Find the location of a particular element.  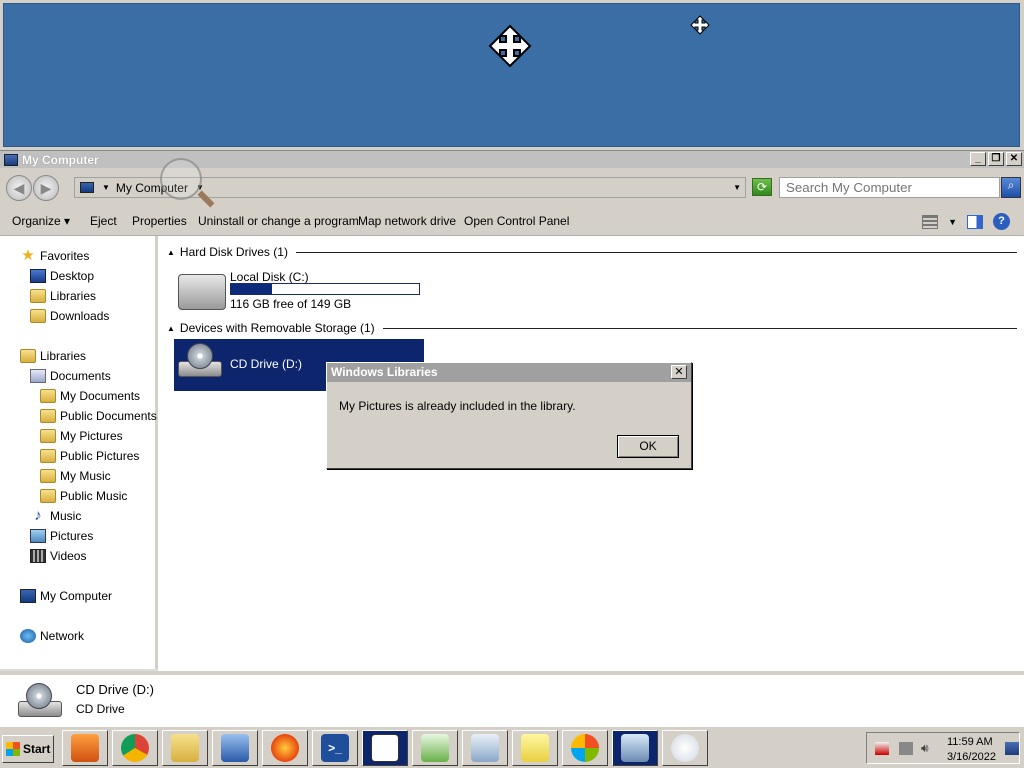

media-player-glyph is located at coordinates (85, 748).